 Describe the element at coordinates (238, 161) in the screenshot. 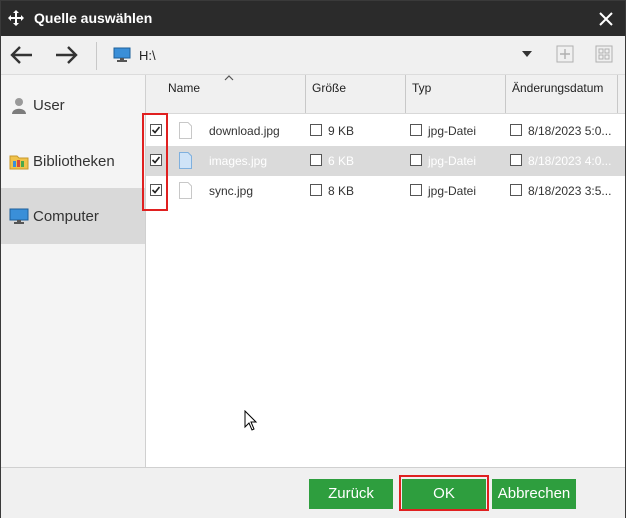

I see `file-name: images.jpg` at that location.